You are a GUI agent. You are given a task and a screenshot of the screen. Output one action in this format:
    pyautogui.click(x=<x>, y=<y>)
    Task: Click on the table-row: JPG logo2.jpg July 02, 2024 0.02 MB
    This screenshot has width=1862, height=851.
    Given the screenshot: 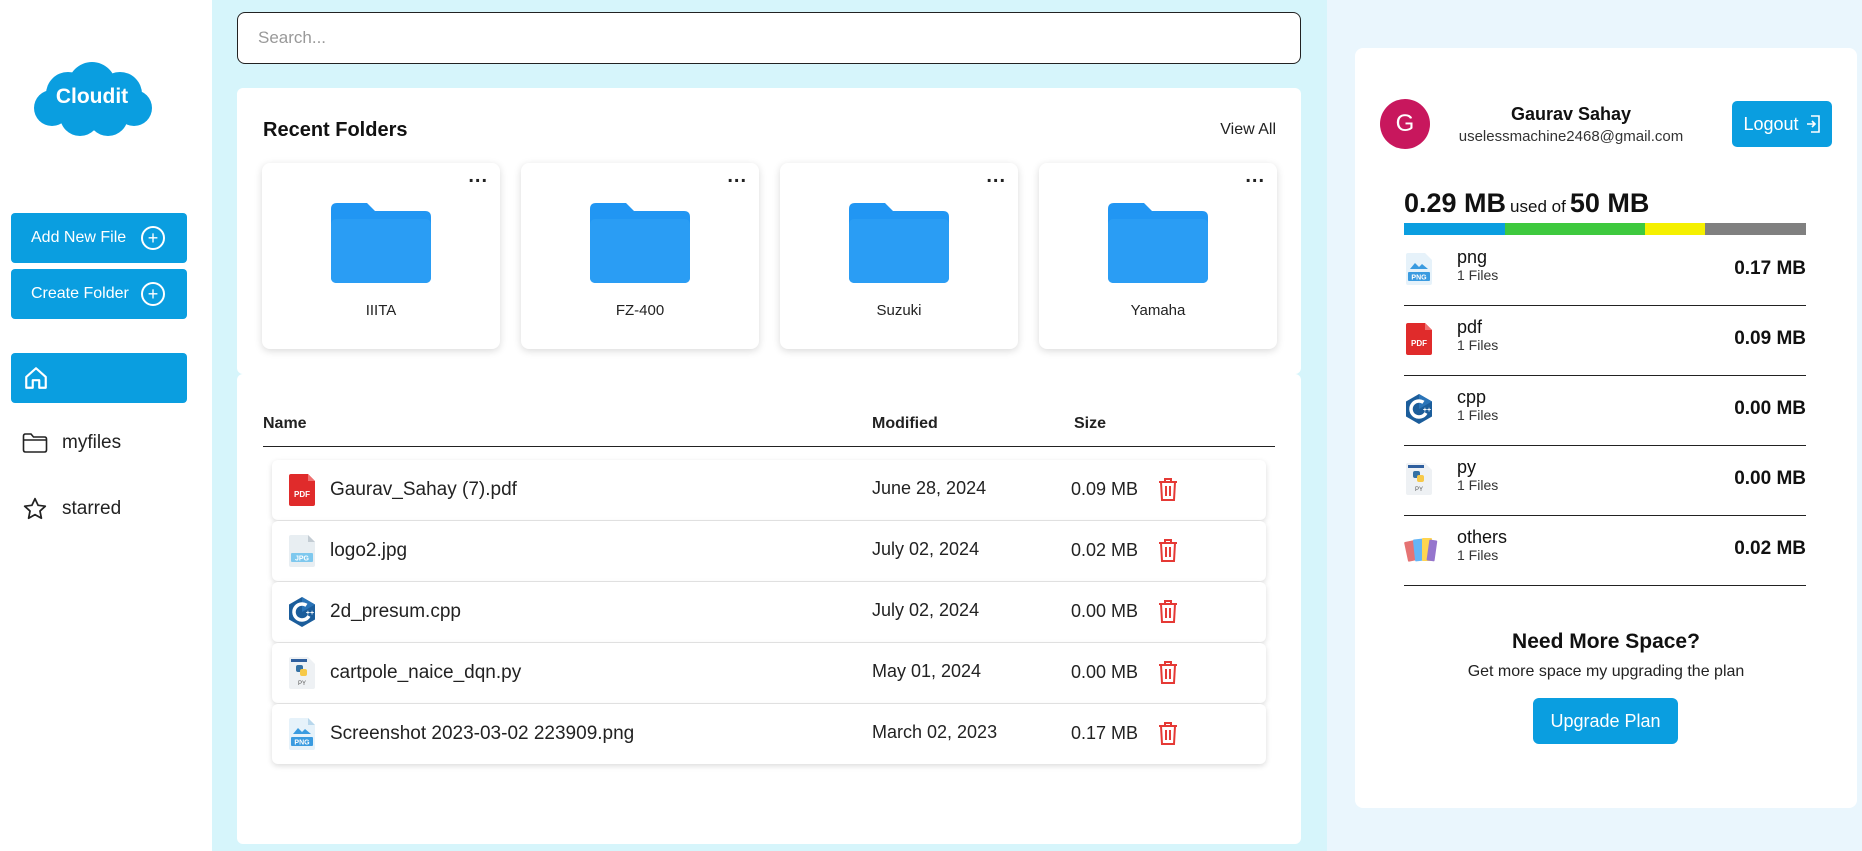 What is the action you would take?
    pyautogui.click(x=769, y=551)
    